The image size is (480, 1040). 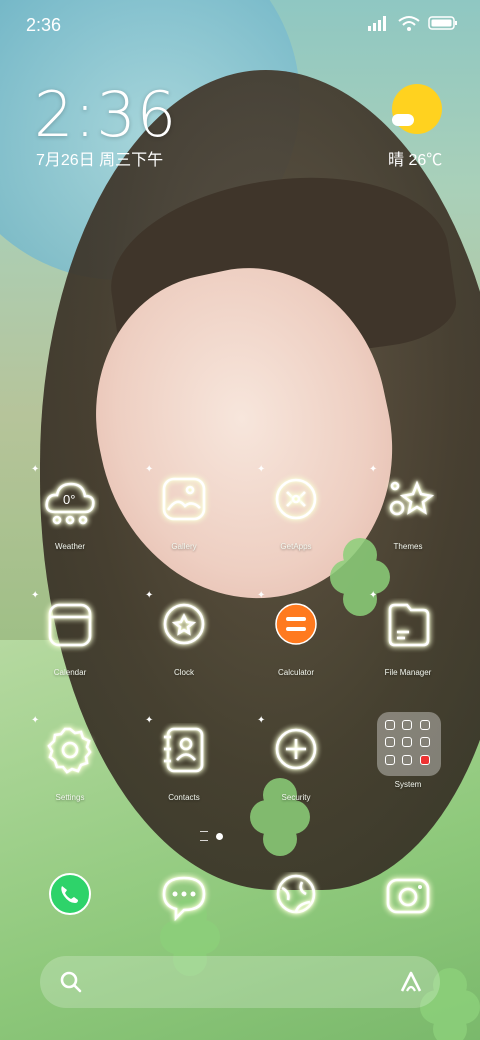 What do you see at coordinates (411, 982) in the screenshot?
I see `assistant-icon` at bounding box center [411, 982].